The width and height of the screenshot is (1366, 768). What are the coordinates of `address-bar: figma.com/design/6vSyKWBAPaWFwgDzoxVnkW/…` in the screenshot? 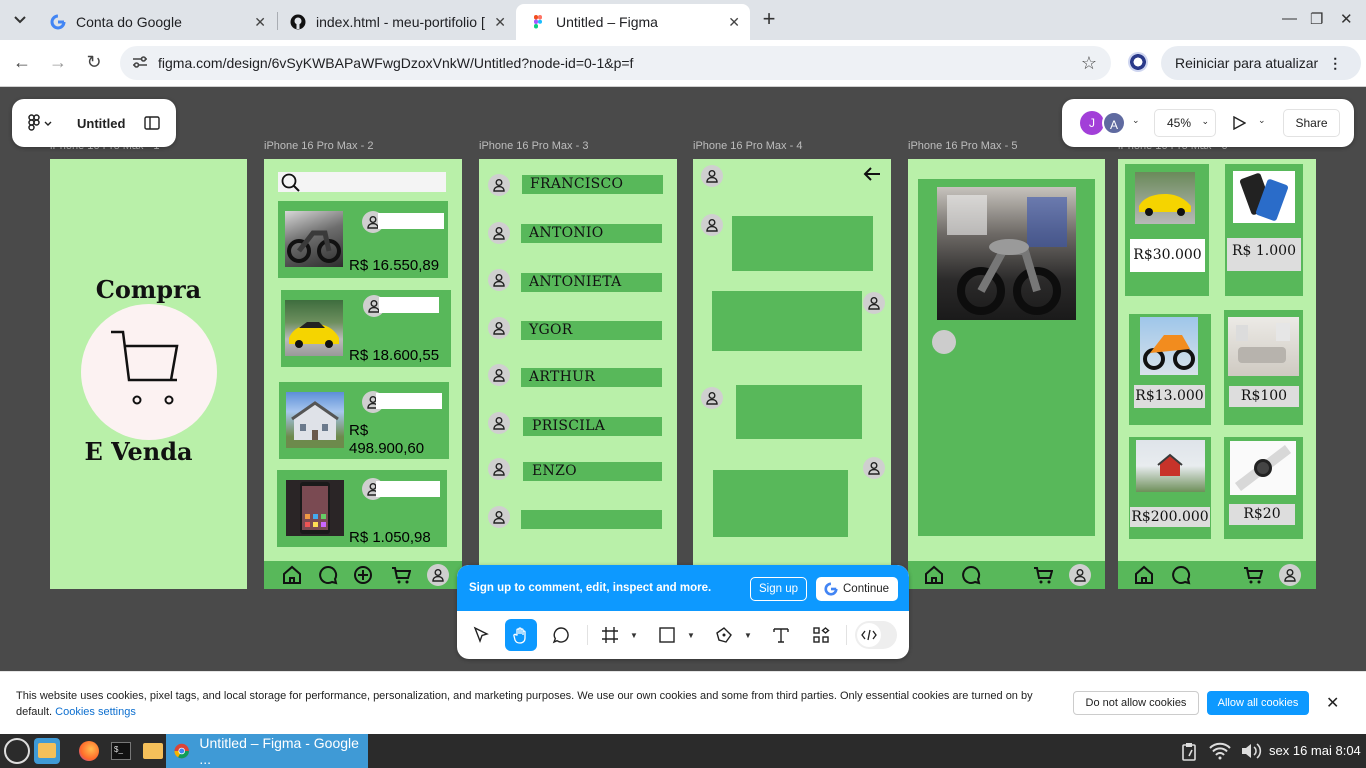 It's located at (615, 63).